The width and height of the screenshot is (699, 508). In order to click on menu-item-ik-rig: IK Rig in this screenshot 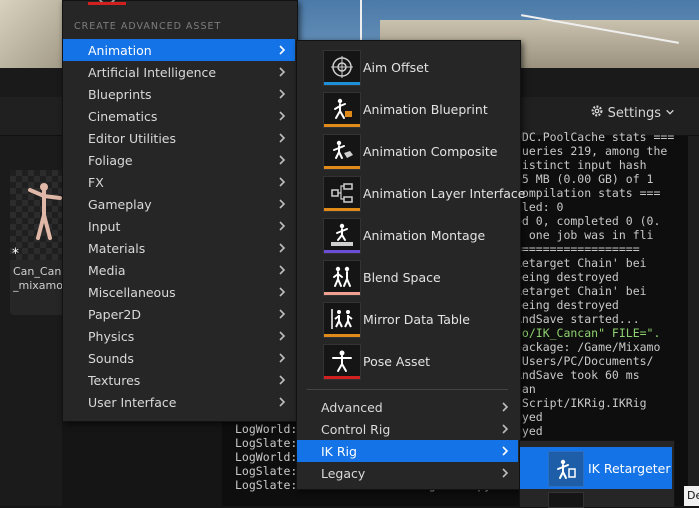, I will do `click(407, 451)`.